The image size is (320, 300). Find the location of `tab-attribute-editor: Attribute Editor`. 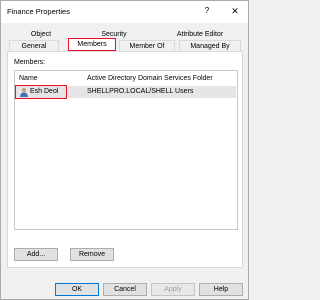

tab-attribute-editor: Attribute Editor is located at coordinates (200, 34).